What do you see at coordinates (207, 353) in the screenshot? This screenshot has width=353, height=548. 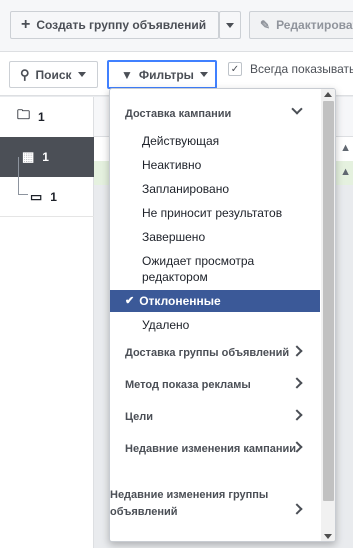 I see `section-adset-delivery: Доставка группы объявлений` at bounding box center [207, 353].